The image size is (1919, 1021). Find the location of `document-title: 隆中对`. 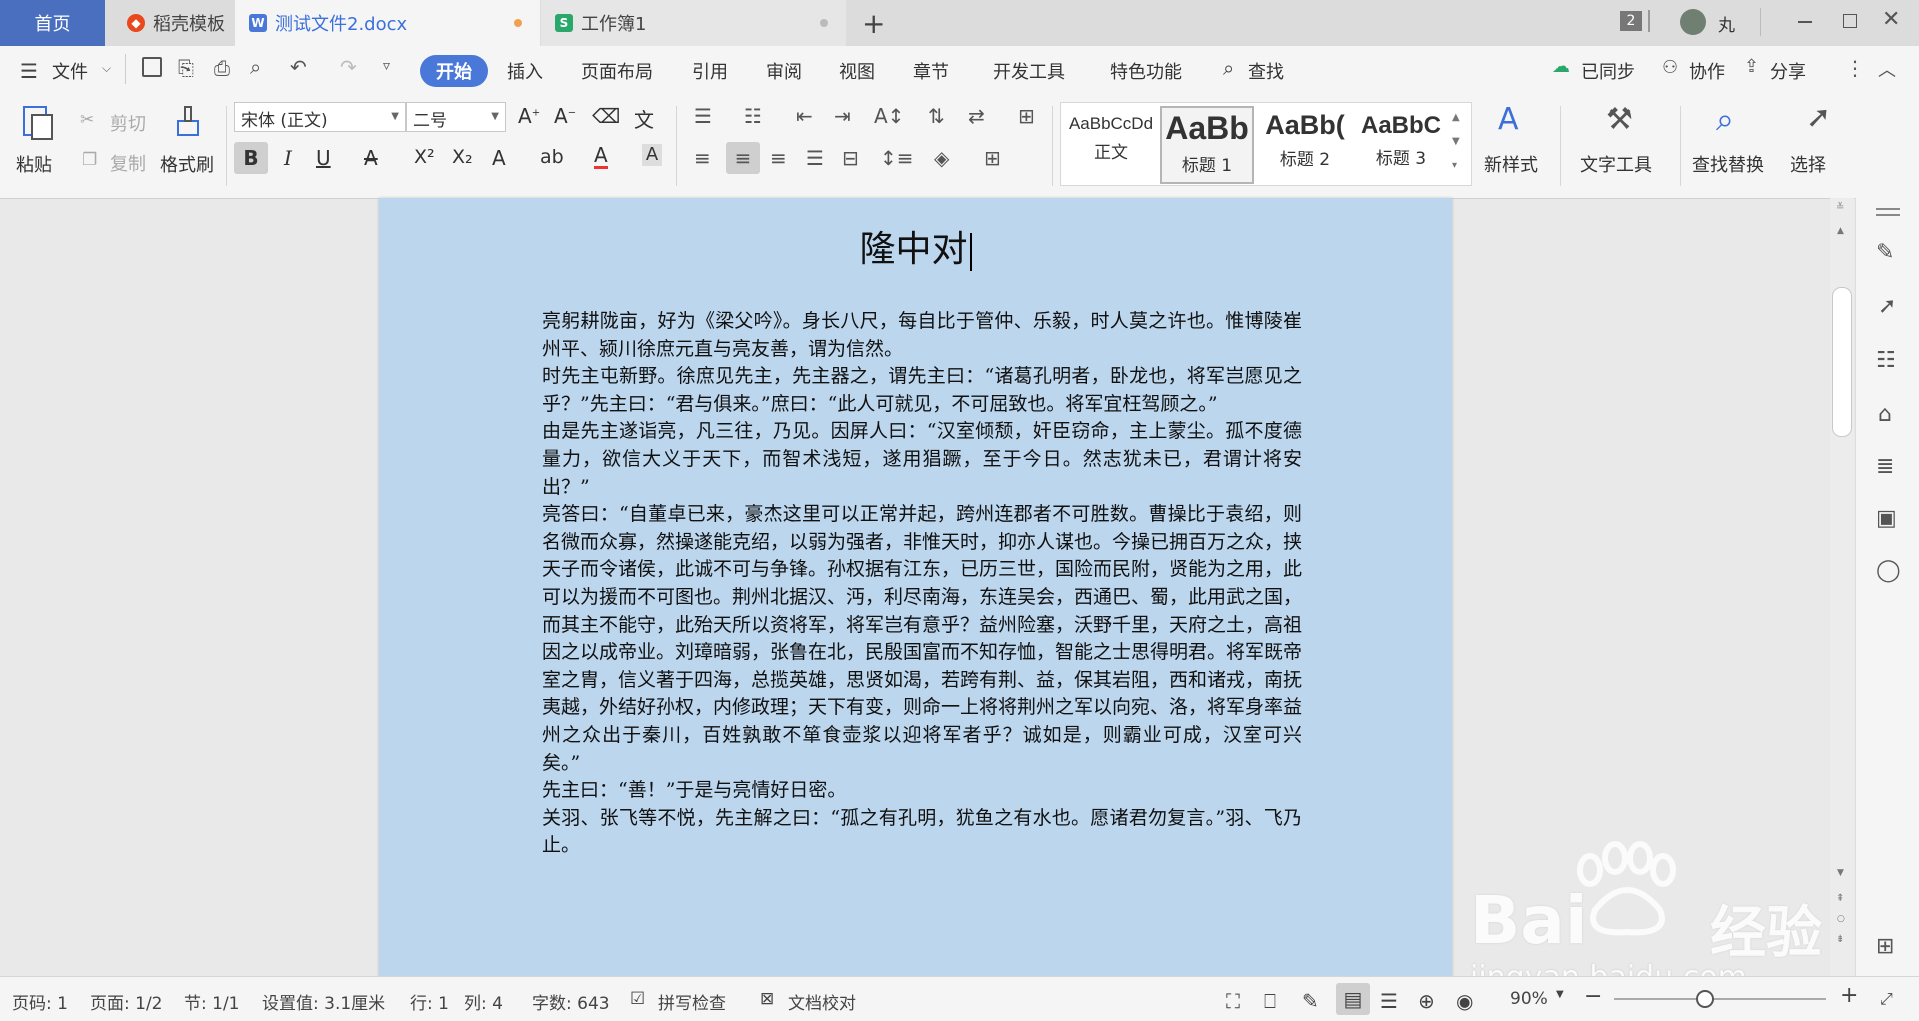

document-title: 隆中对 is located at coordinates (915, 246).